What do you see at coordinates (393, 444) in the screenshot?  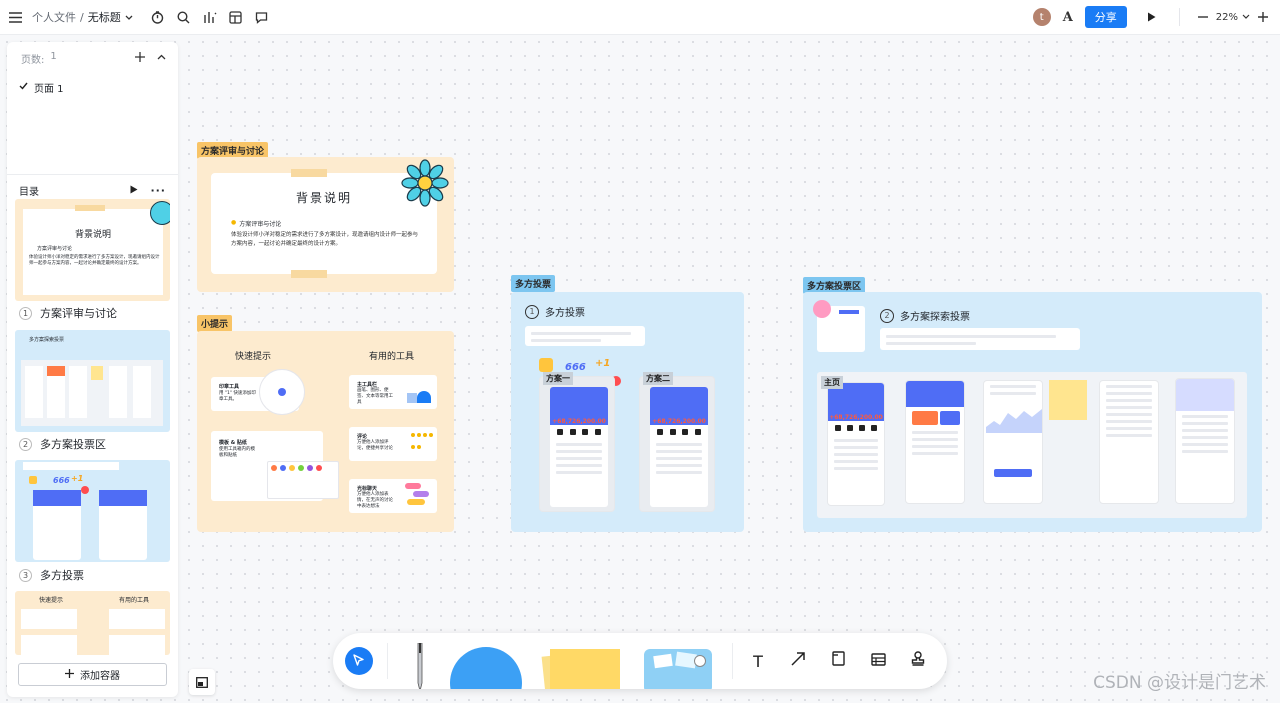 I see `tool-comment-card: 评论 方便他人添加评论，便捷共享讨论` at bounding box center [393, 444].